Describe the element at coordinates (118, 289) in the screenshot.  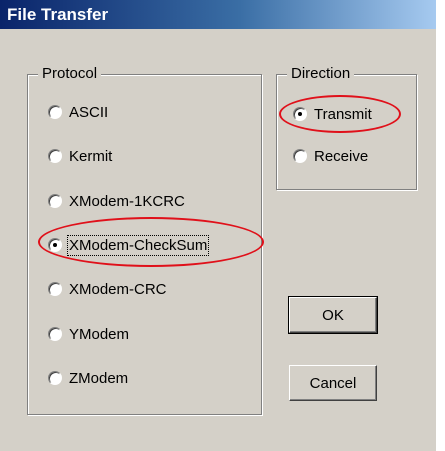
I see `radio-label: XModem-CRC` at that location.